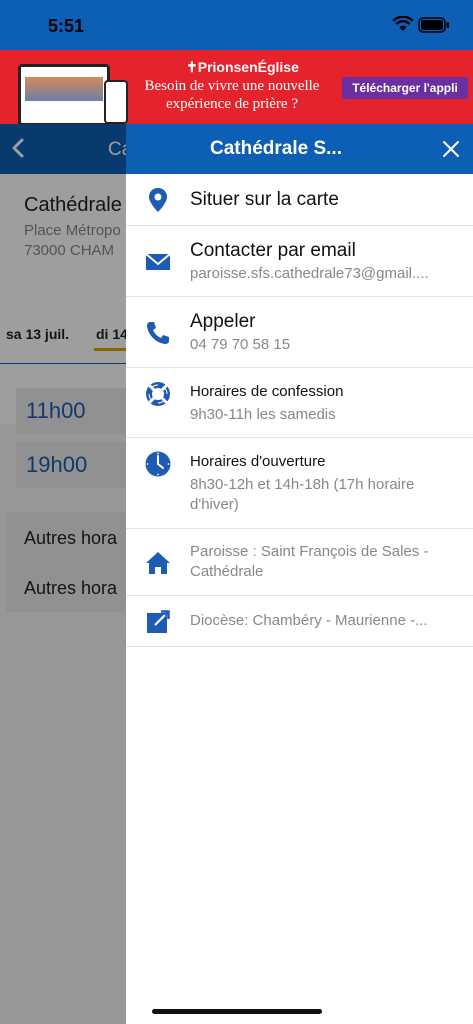 This screenshot has height=1024, width=473. What do you see at coordinates (273, 250) in the screenshot?
I see `drawer-item-title: Contacter par email` at bounding box center [273, 250].